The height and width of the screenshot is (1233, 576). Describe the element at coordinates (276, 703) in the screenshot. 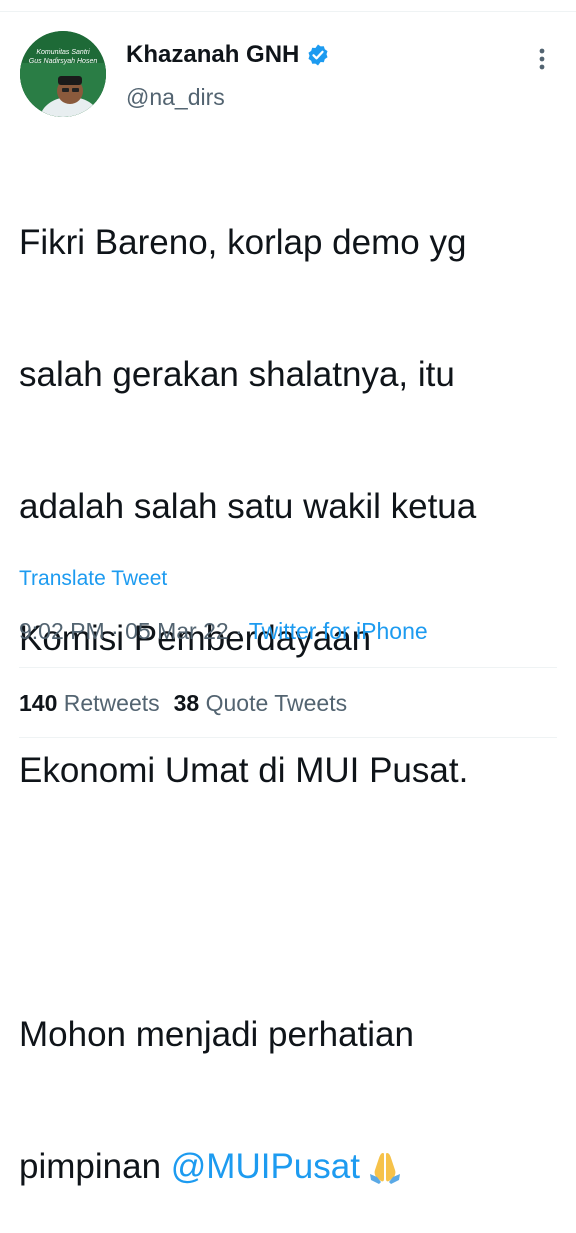

I see `quote-tweets-label: Quote Tweets` at that location.